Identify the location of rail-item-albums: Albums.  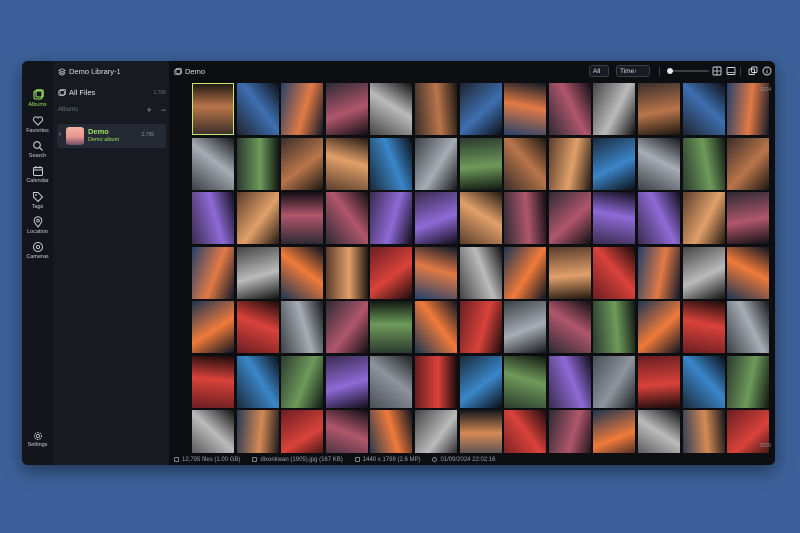
(37, 98).